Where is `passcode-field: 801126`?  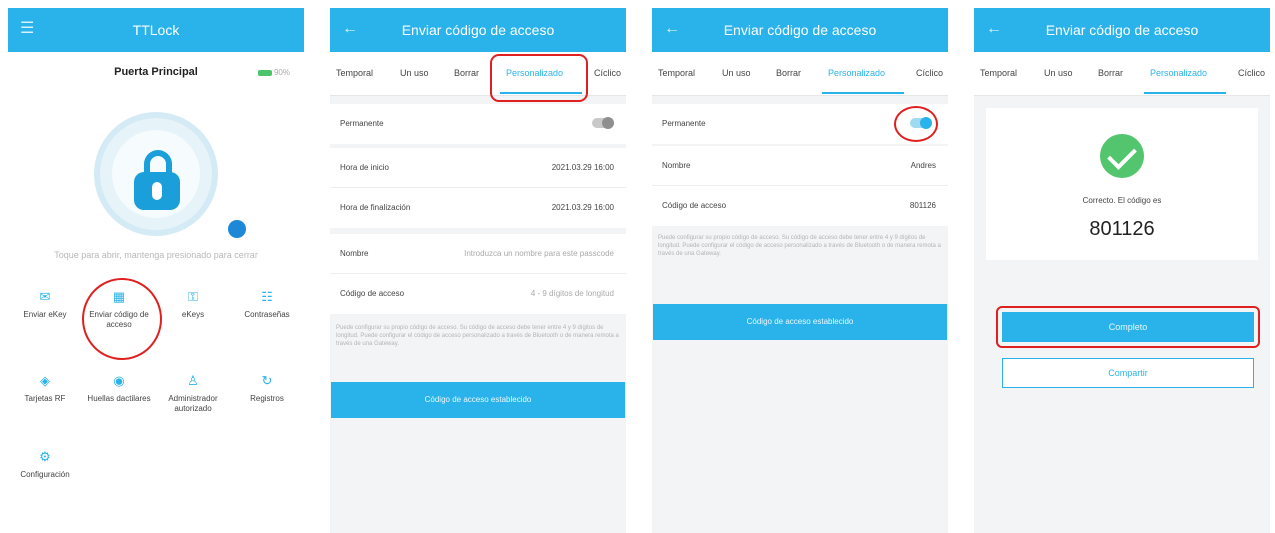
passcode-field: 801126 is located at coordinates (923, 205).